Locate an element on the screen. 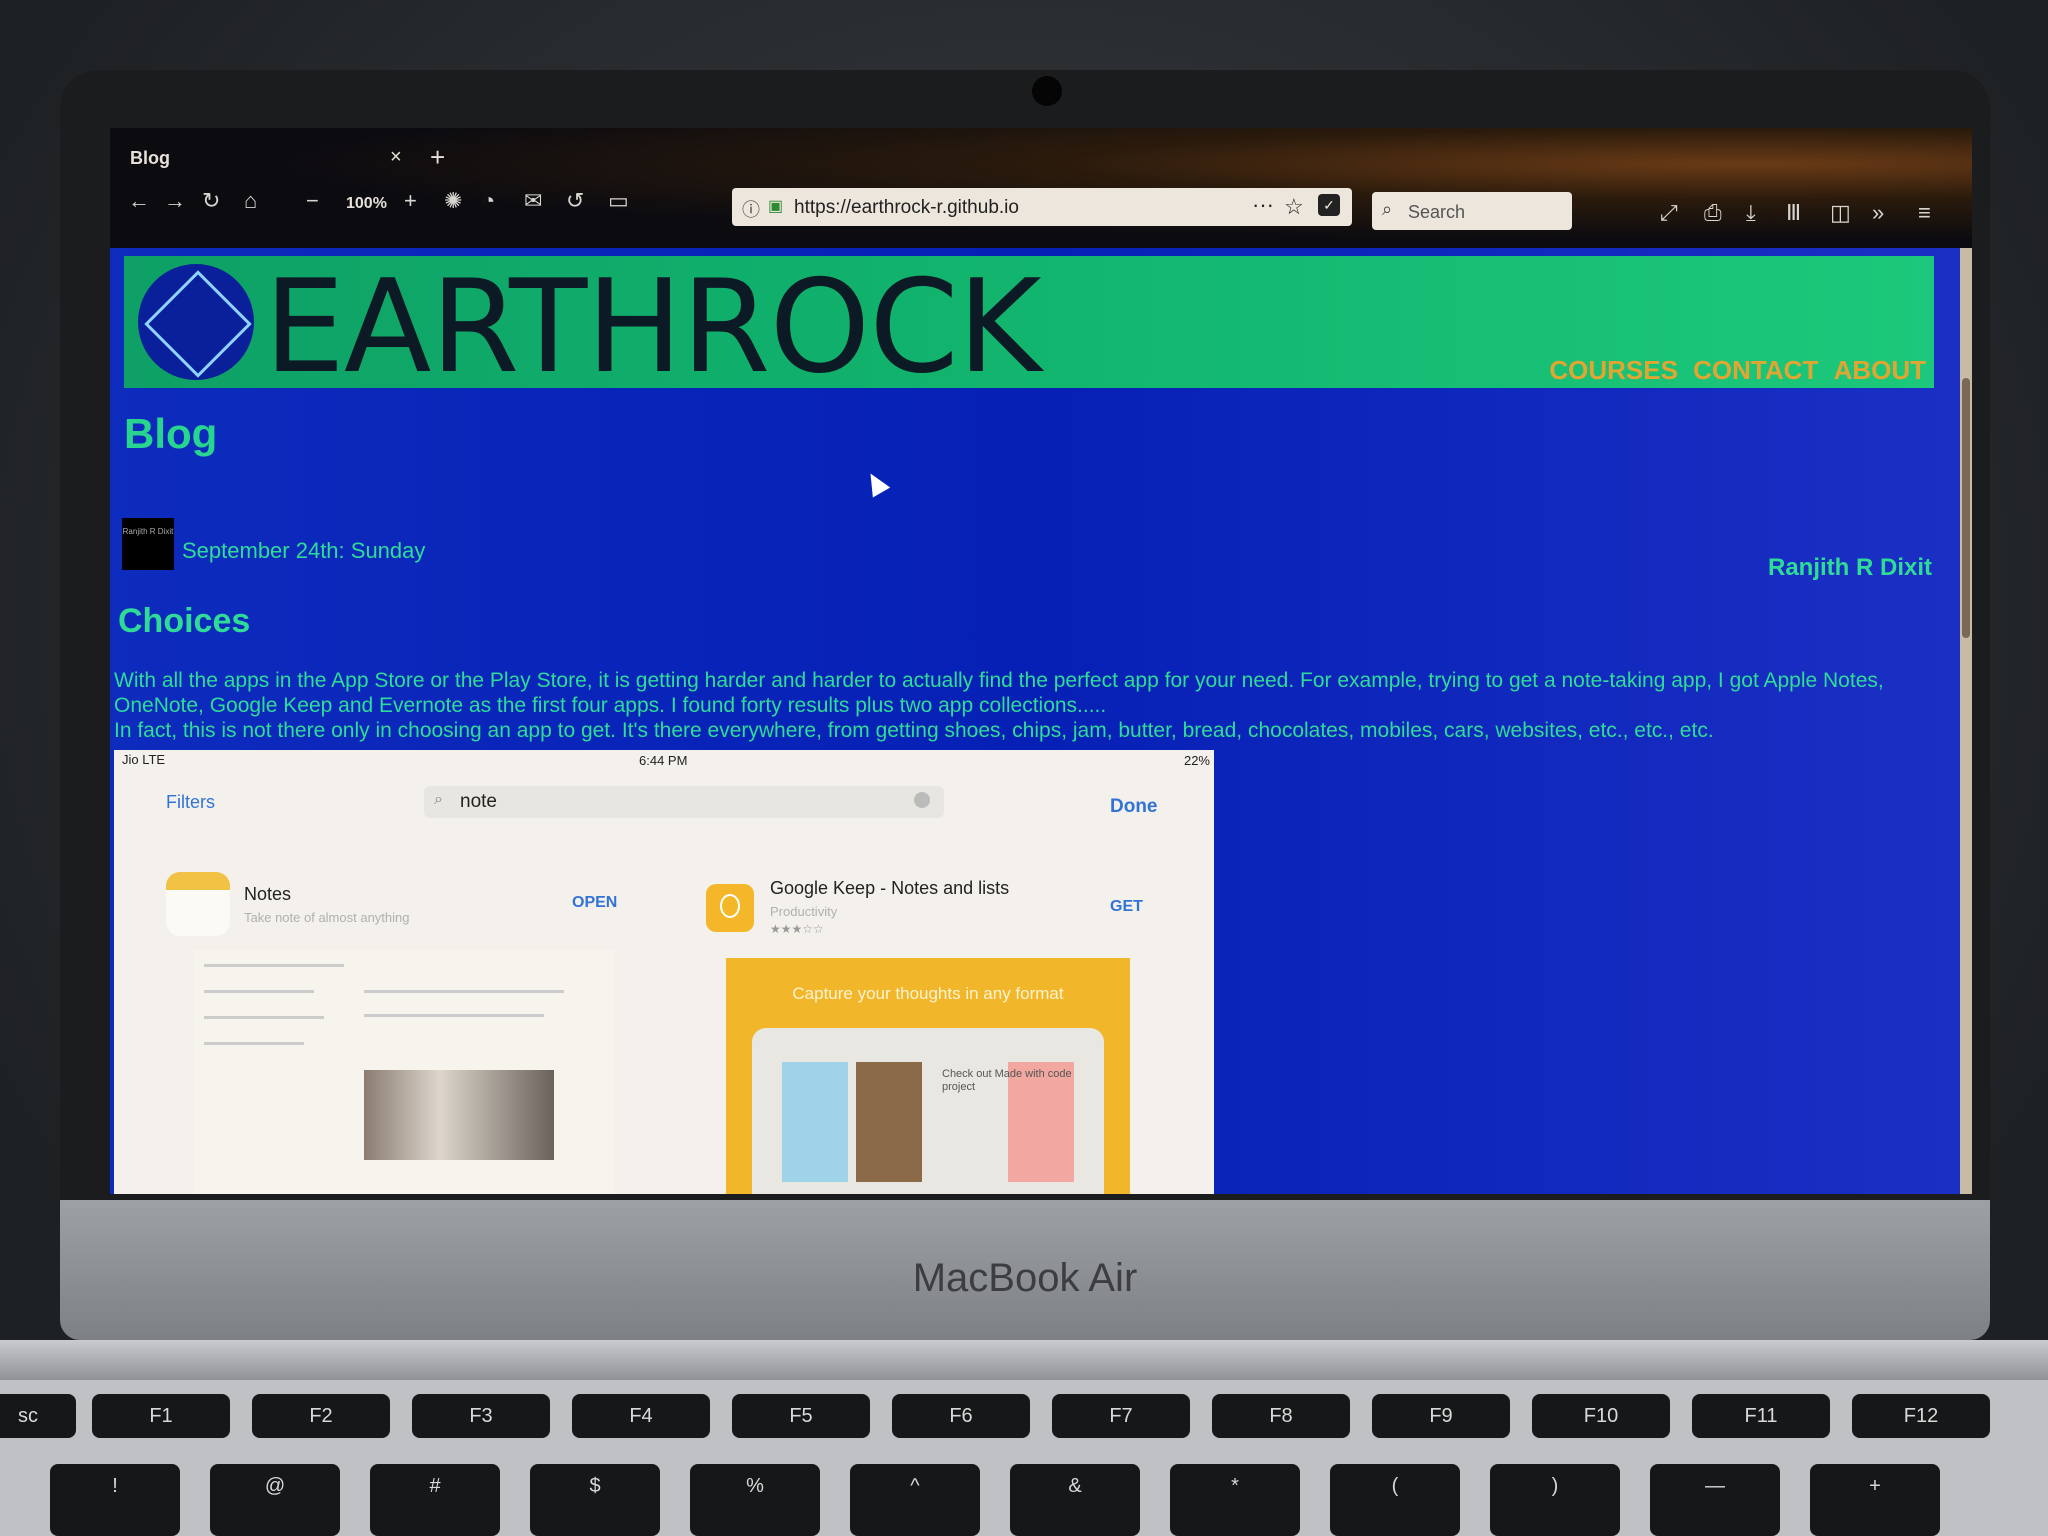 This screenshot has height=1536, width=2048. mouse-cursor-icon is located at coordinates (876, 483).